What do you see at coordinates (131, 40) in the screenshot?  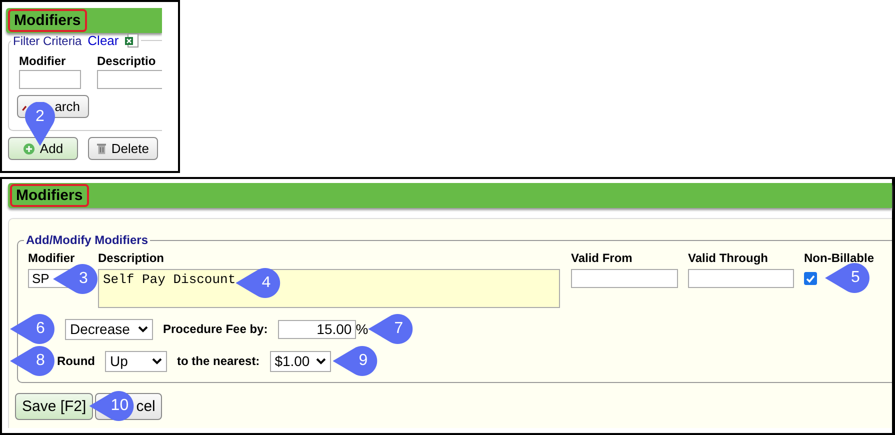 I see `spreadsheet-icon` at bounding box center [131, 40].